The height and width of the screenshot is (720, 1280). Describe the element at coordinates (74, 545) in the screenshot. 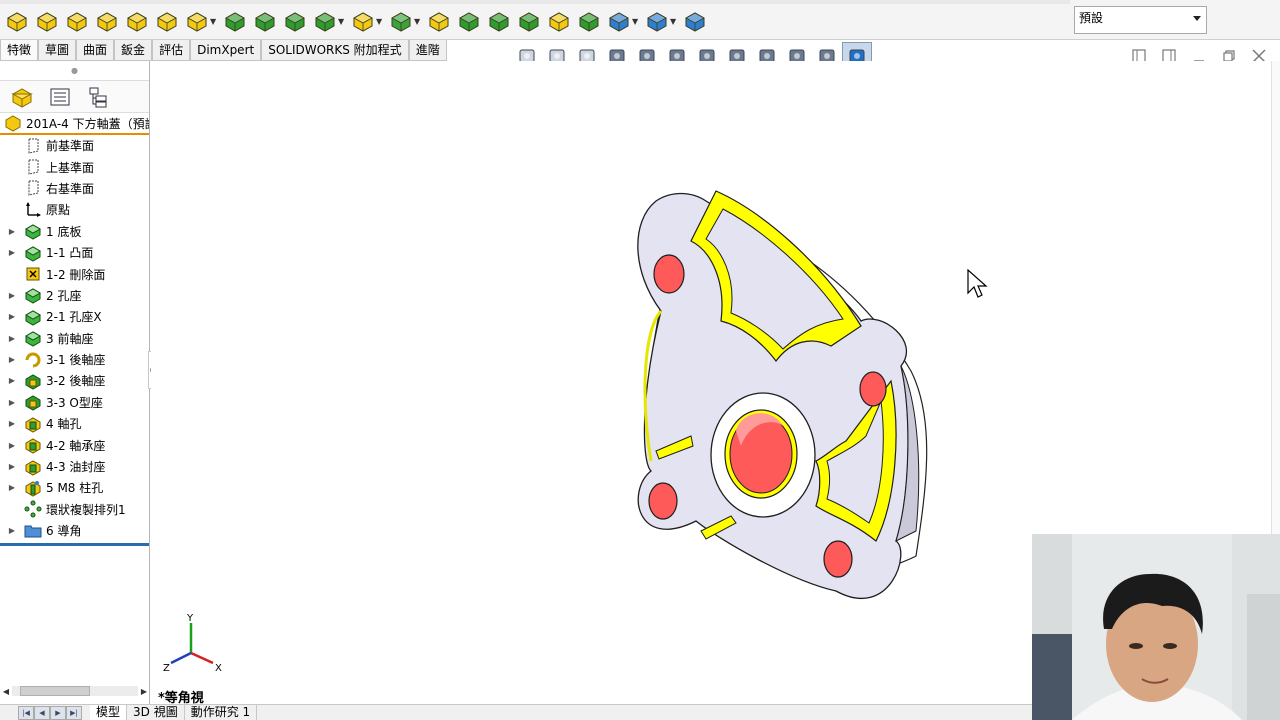

I see `rollback-bar` at that location.